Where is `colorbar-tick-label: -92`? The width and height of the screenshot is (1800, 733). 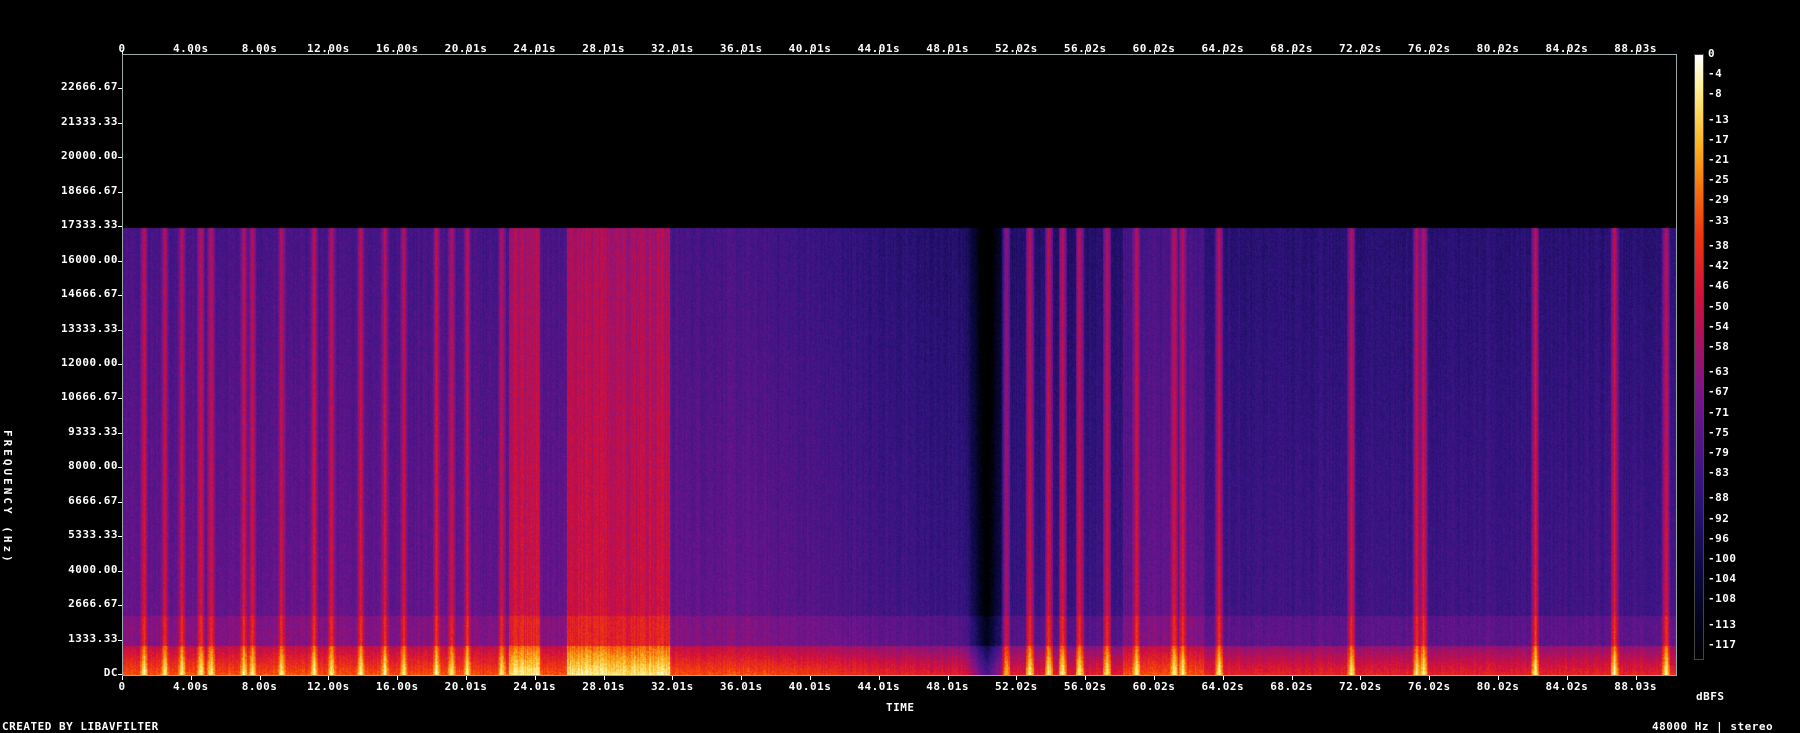
colorbar-tick-label: -92 is located at coordinates (1719, 518).